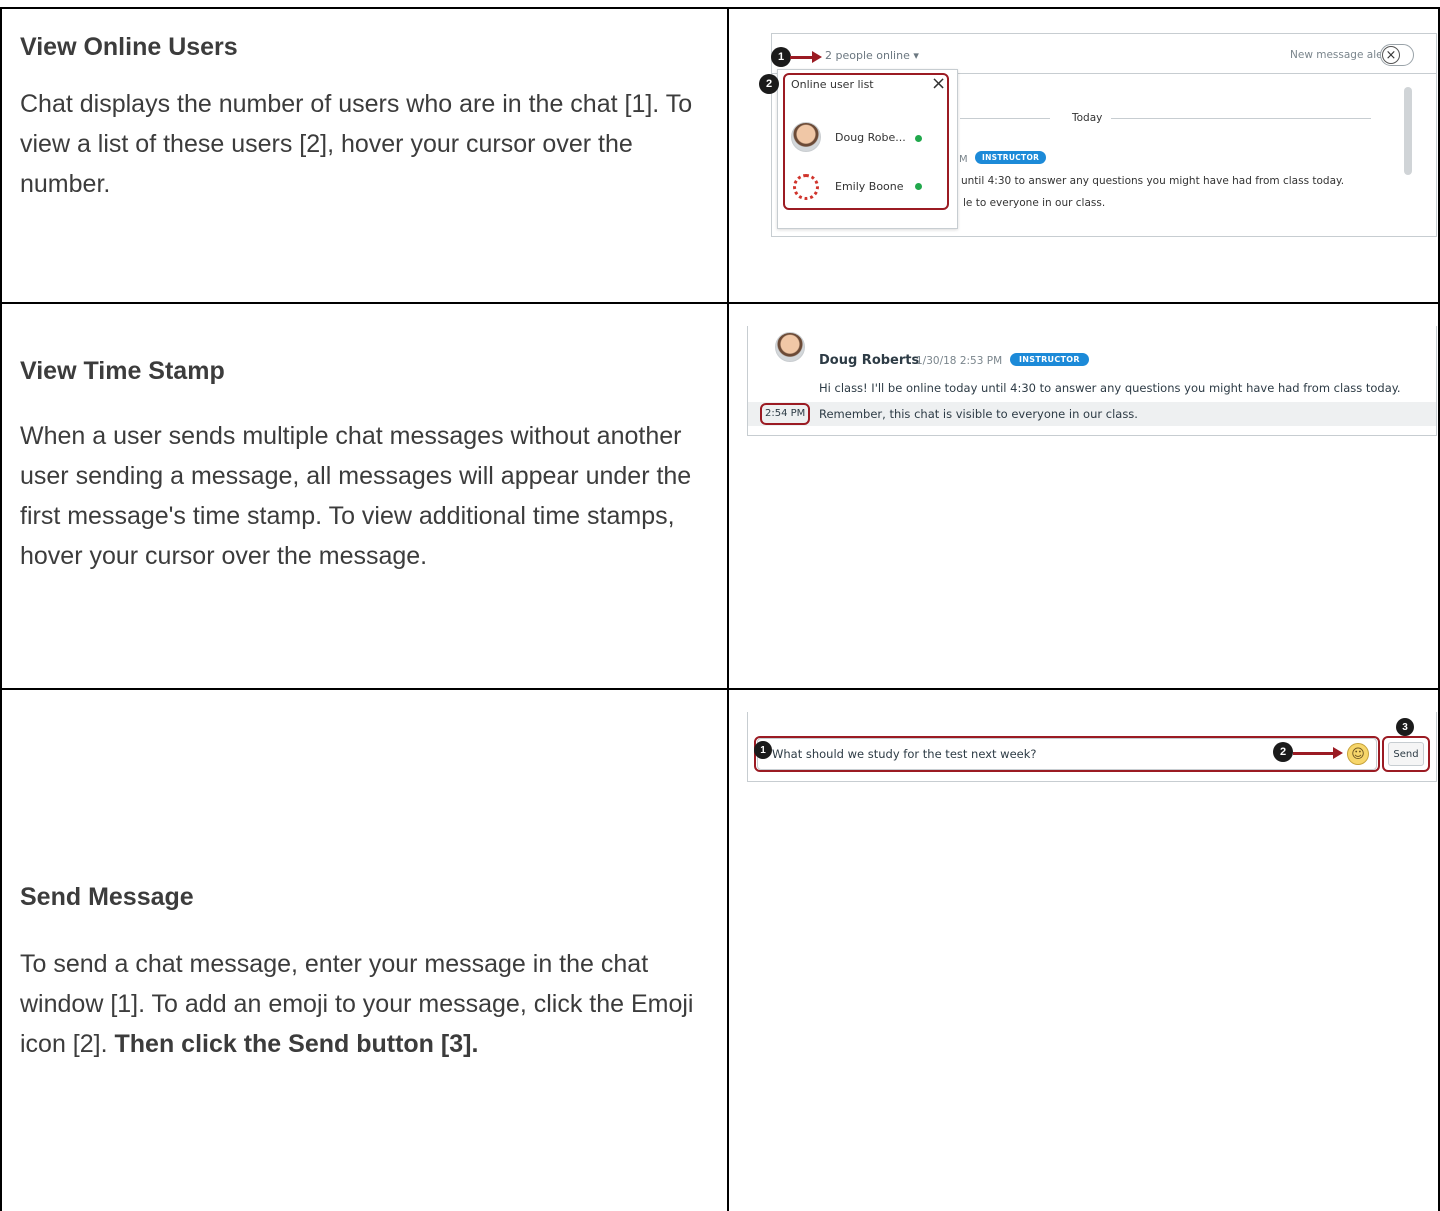 The image size is (1440, 1211). I want to click on send-button-label: Send, so click(1406, 754).